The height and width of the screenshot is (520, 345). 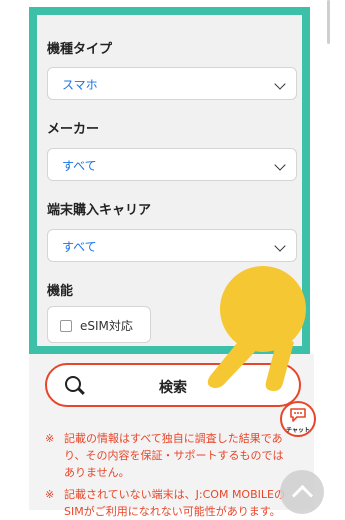 I want to click on search-icon, so click(x=73, y=384).